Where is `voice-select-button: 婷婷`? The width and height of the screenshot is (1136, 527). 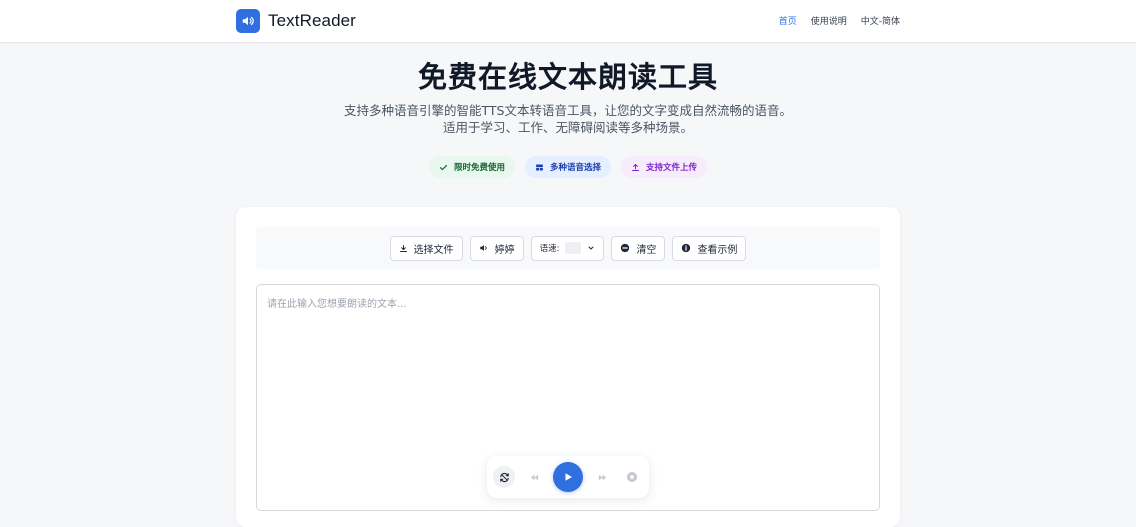
voice-select-button: 婷婷 is located at coordinates (496, 248).